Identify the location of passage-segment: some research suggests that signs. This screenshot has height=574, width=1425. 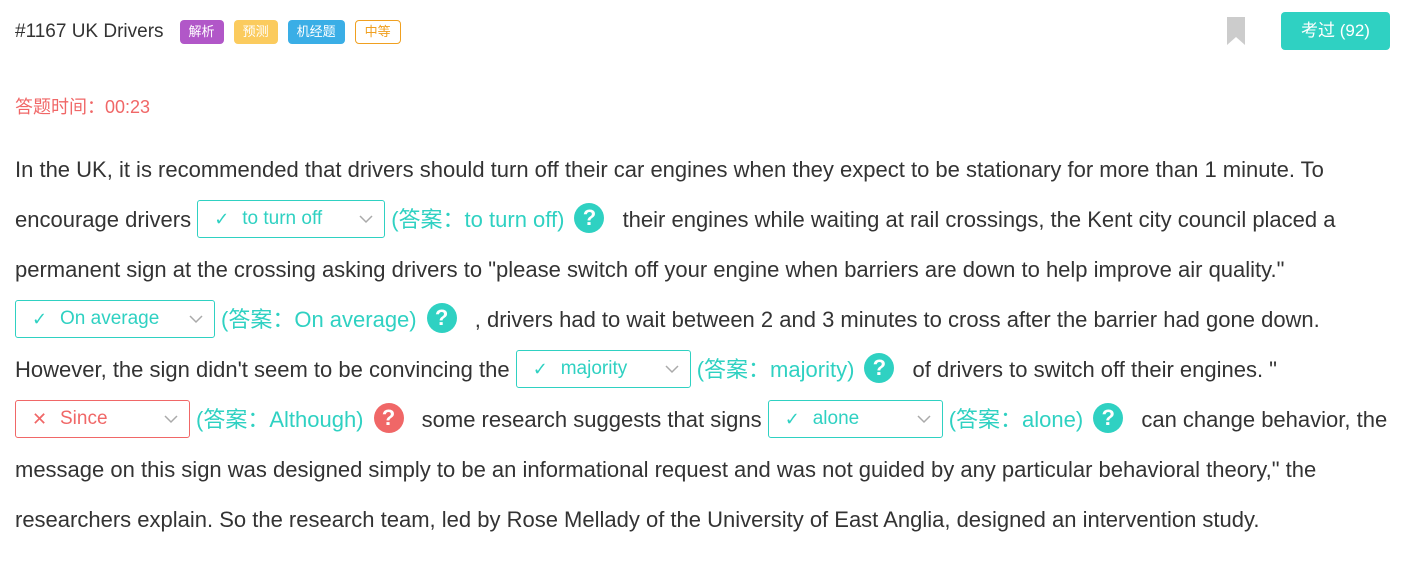
(591, 419).